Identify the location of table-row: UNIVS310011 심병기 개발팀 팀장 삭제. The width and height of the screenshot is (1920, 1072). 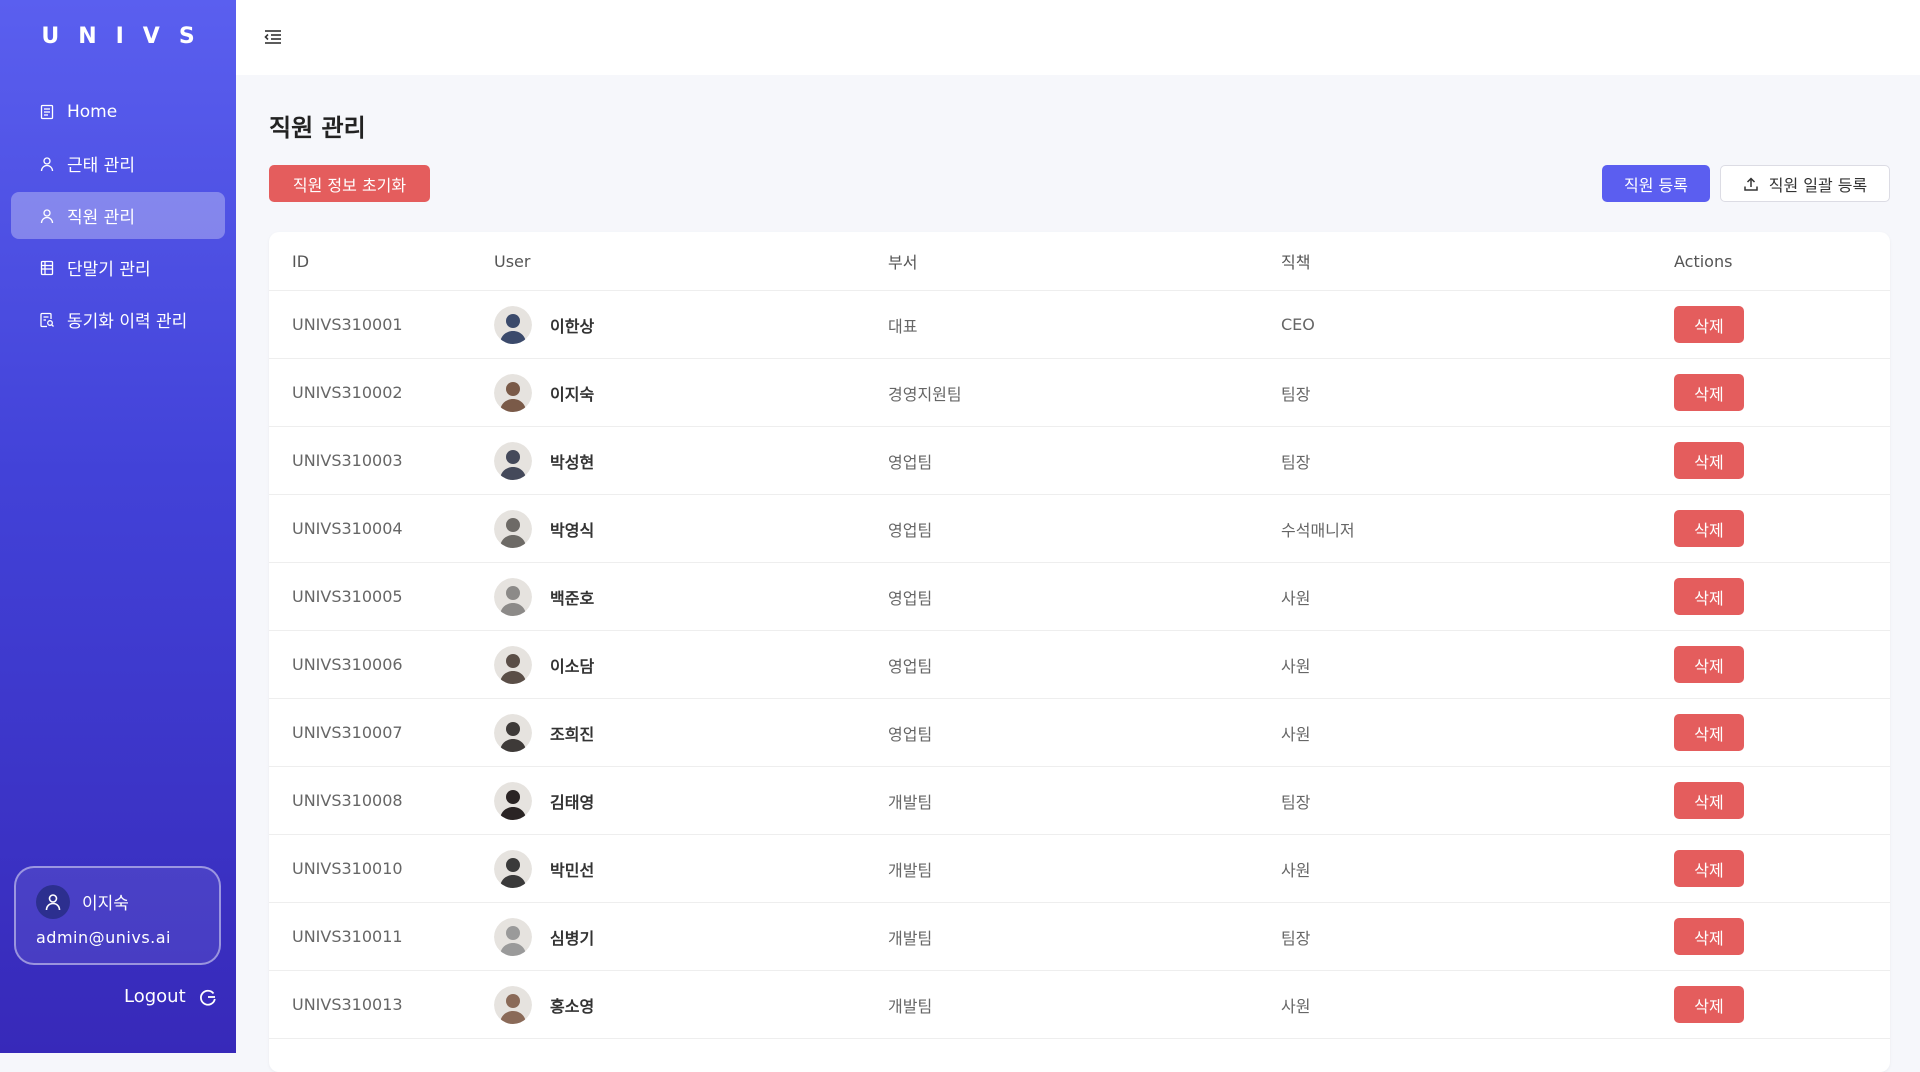
(1079, 937).